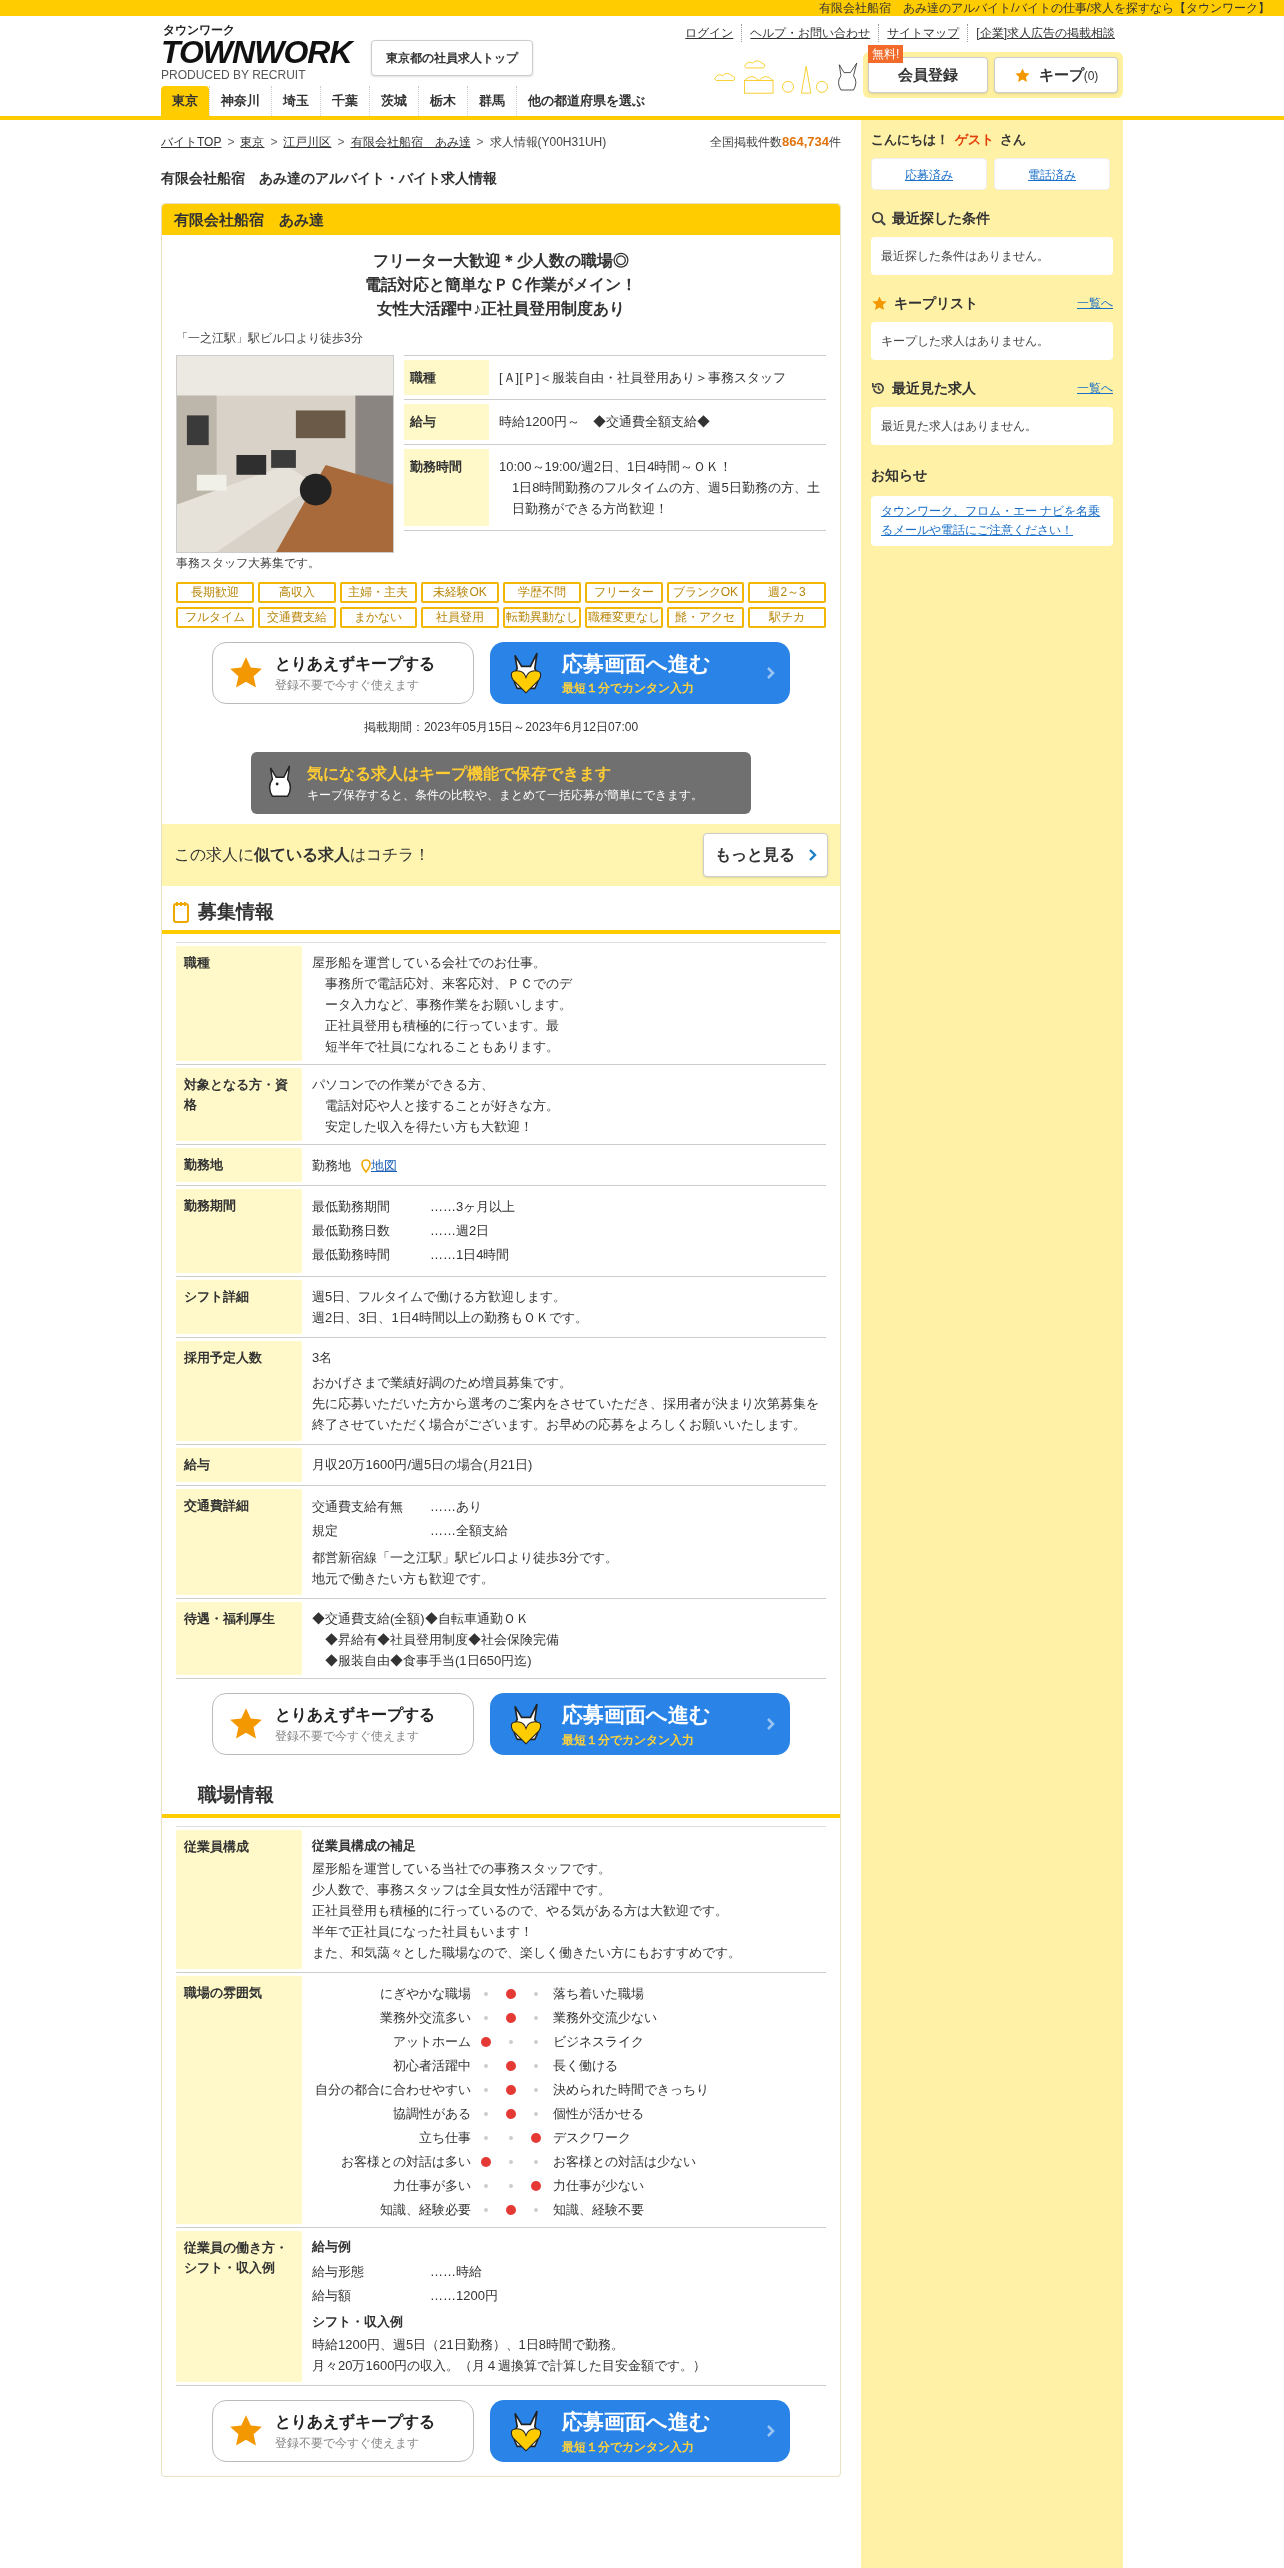 This screenshot has height=2568, width=1284. I want to click on feature-tag: 駅チカ, so click(787, 617).